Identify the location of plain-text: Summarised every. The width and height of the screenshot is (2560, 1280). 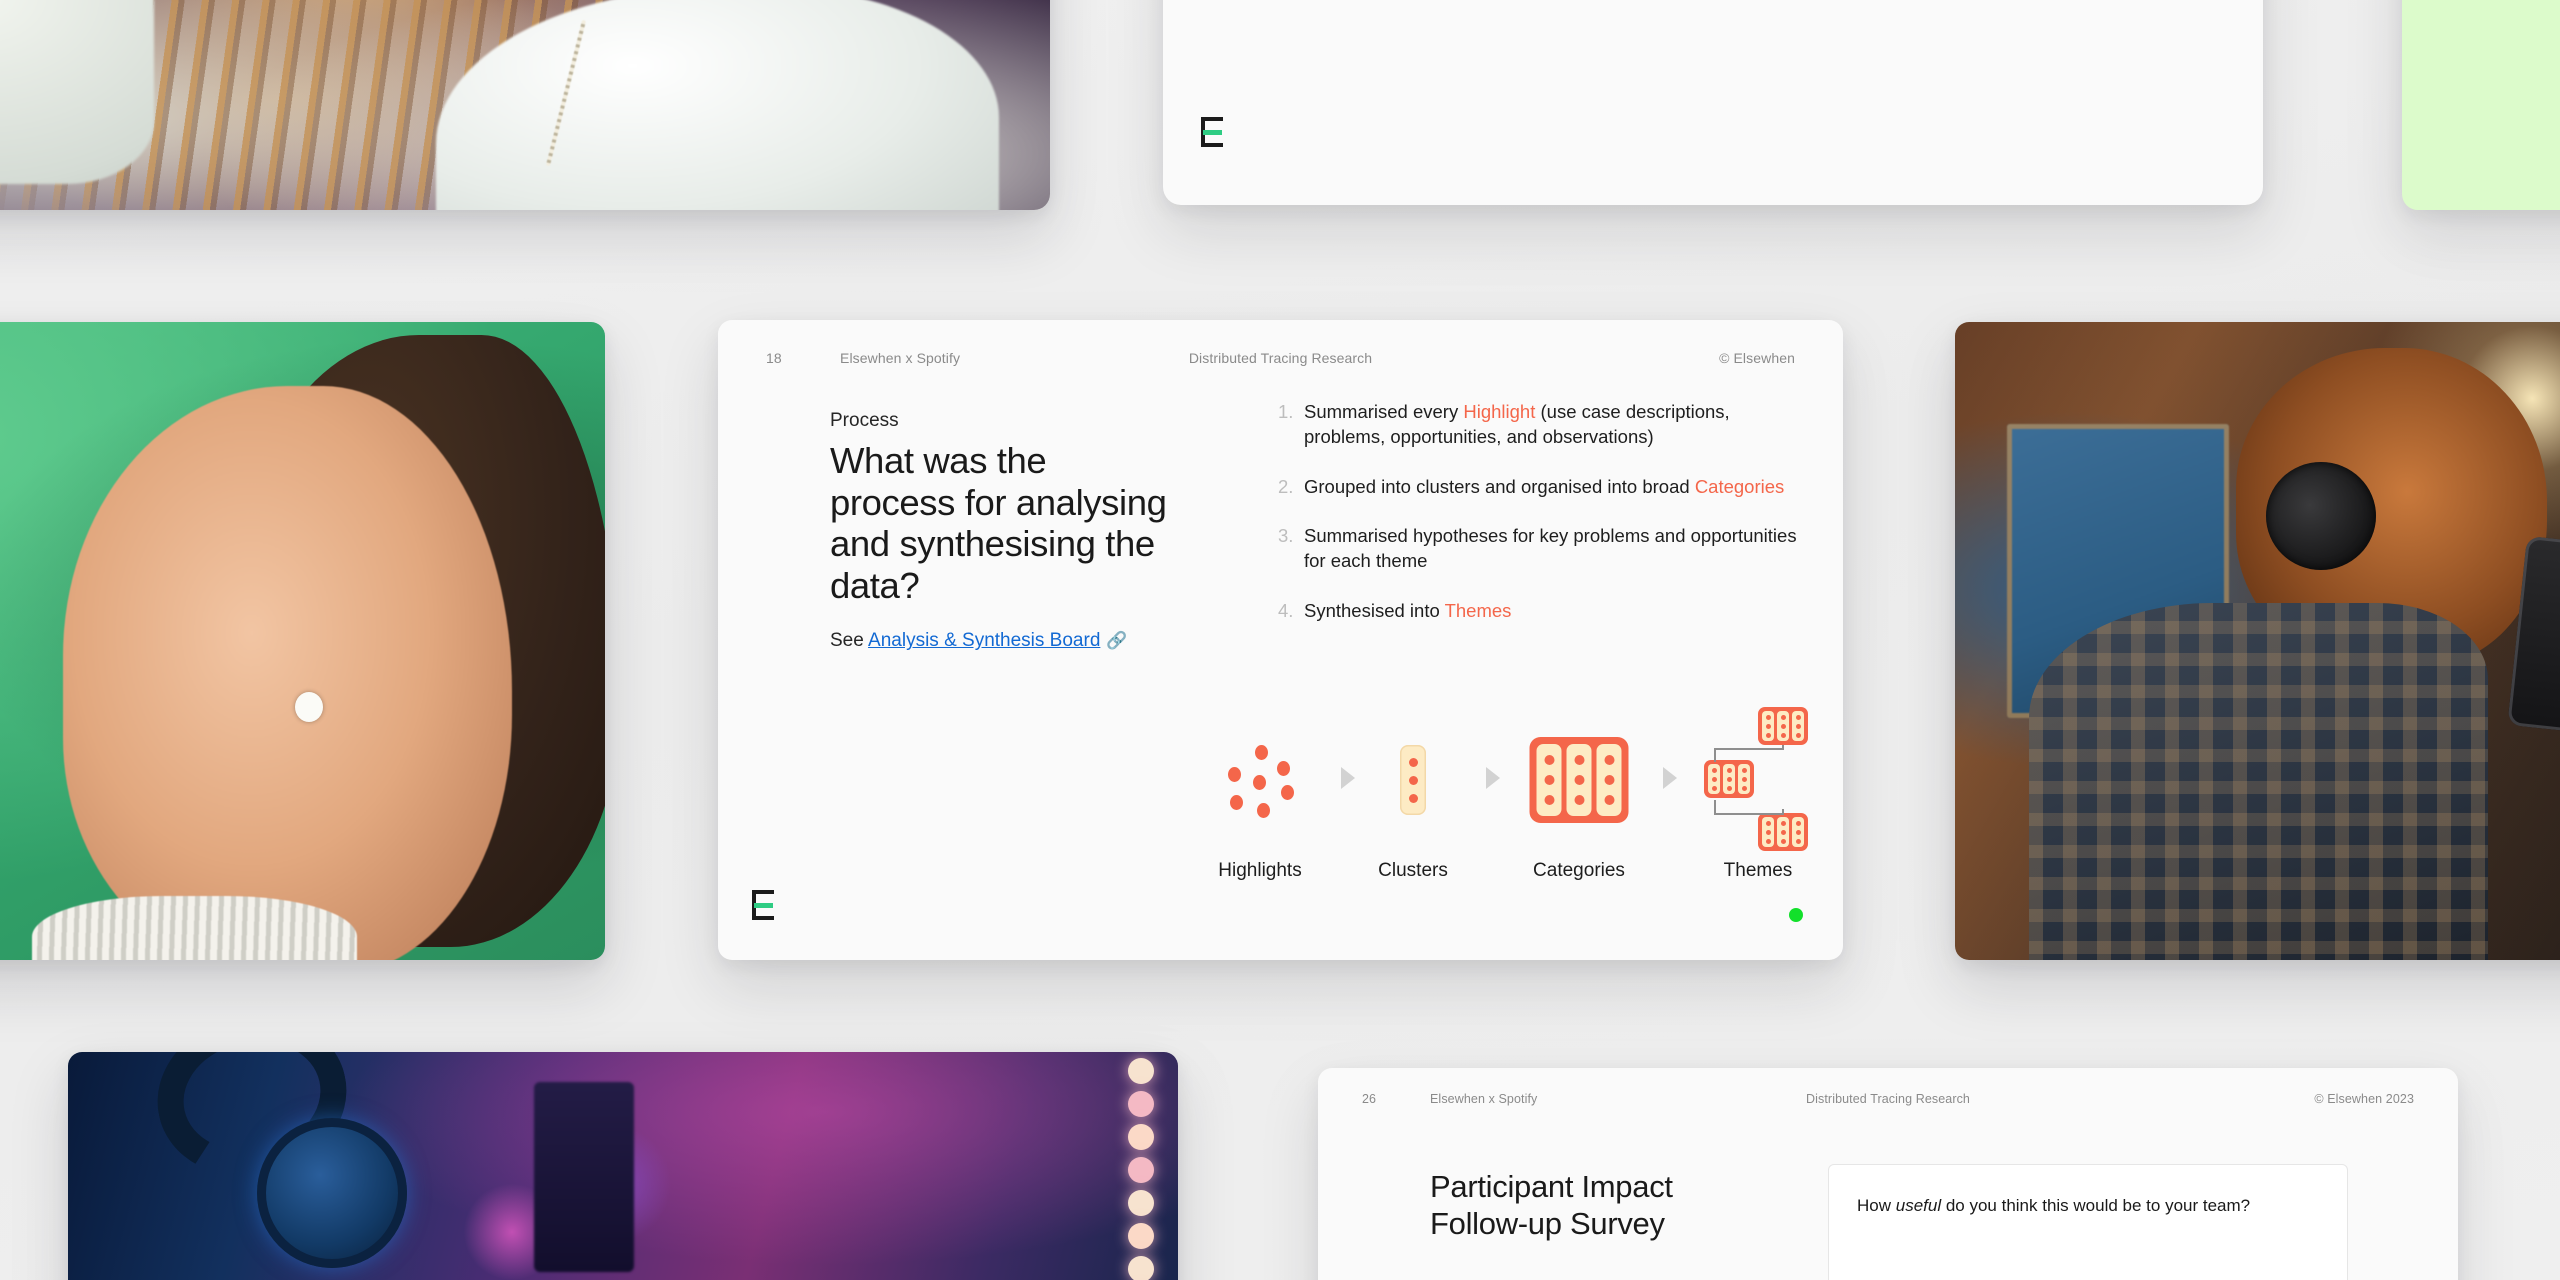
(1384, 411).